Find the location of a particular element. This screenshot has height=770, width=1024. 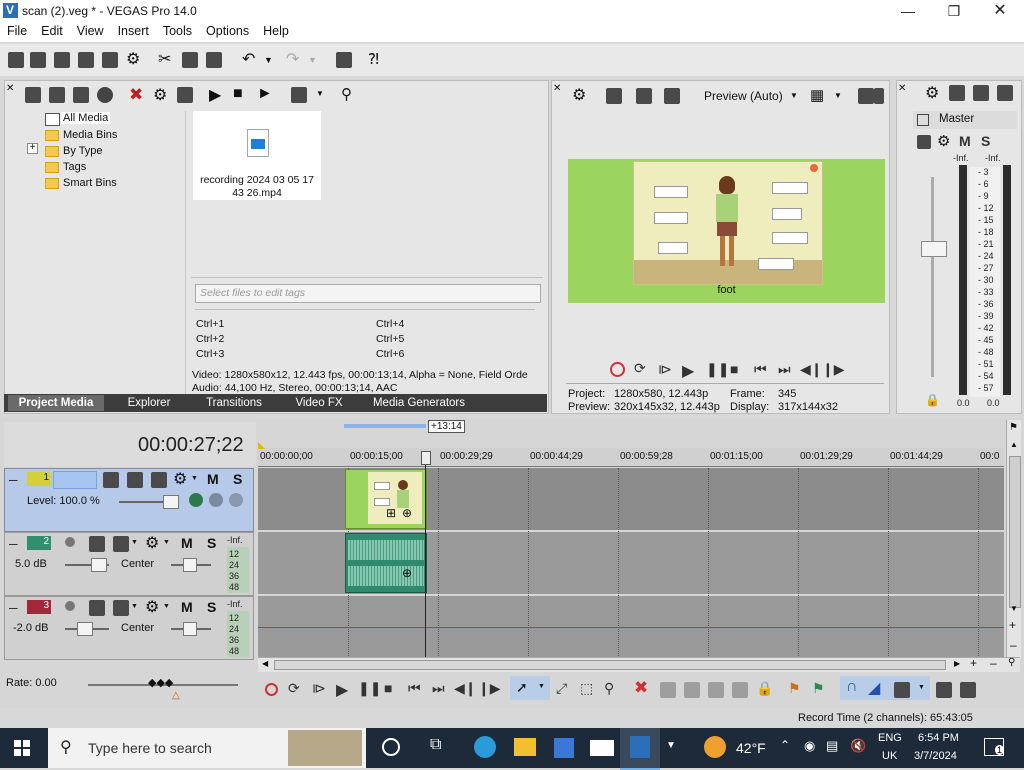

horizontal-scrollbar: ◀ ▶ + – ⚲ is located at coordinates (639, 664).